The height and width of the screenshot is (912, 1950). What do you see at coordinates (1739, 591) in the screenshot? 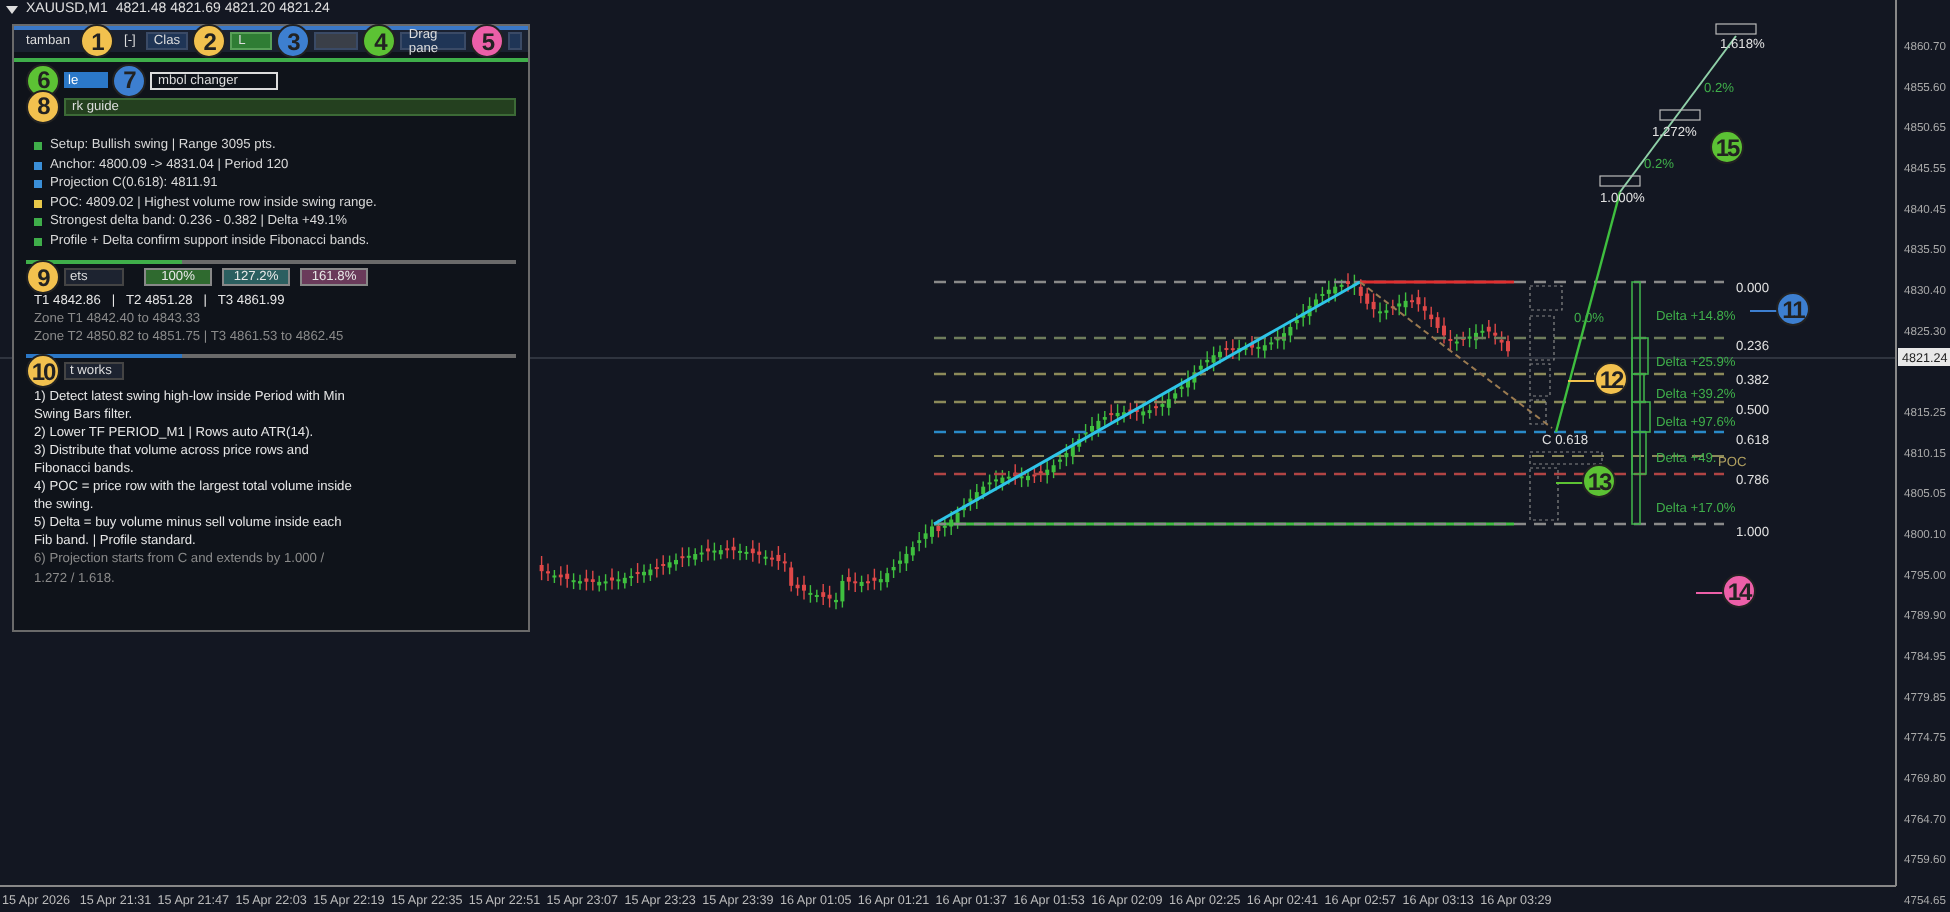
I see `number-marker: 14` at bounding box center [1739, 591].